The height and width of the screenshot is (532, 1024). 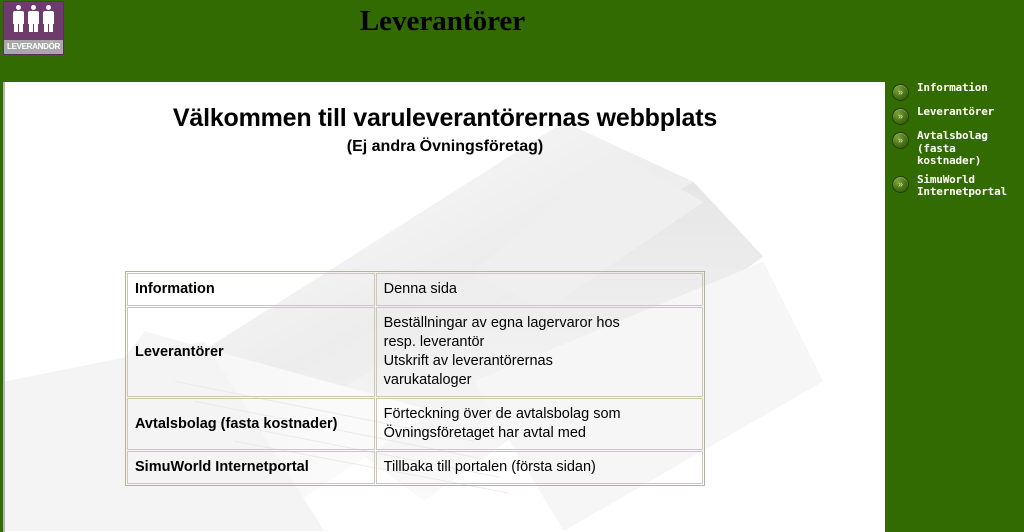 I want to click on page-title: Leverantörer, so click(x=442, y=21).